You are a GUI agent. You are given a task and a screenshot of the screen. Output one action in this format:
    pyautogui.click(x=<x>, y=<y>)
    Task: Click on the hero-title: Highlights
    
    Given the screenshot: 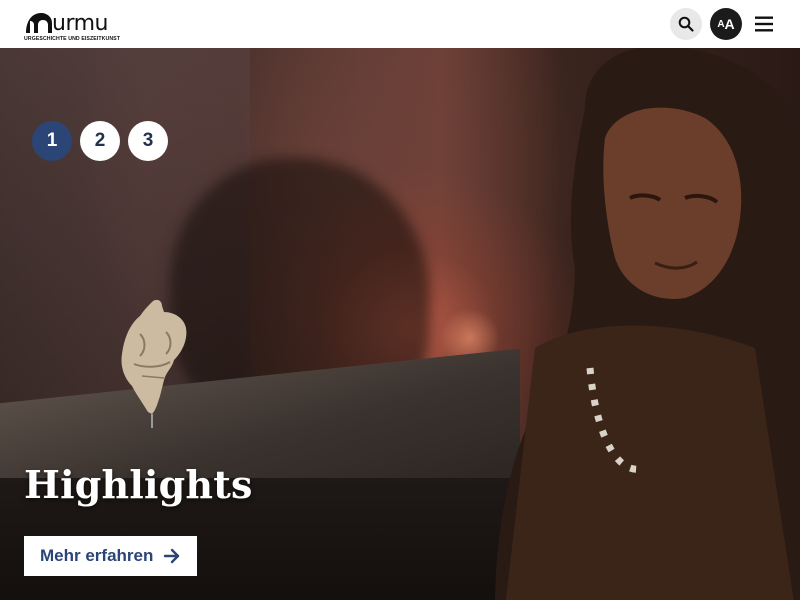 What is the action you would take?
    pyautogui.click(x=138, y=484)
    